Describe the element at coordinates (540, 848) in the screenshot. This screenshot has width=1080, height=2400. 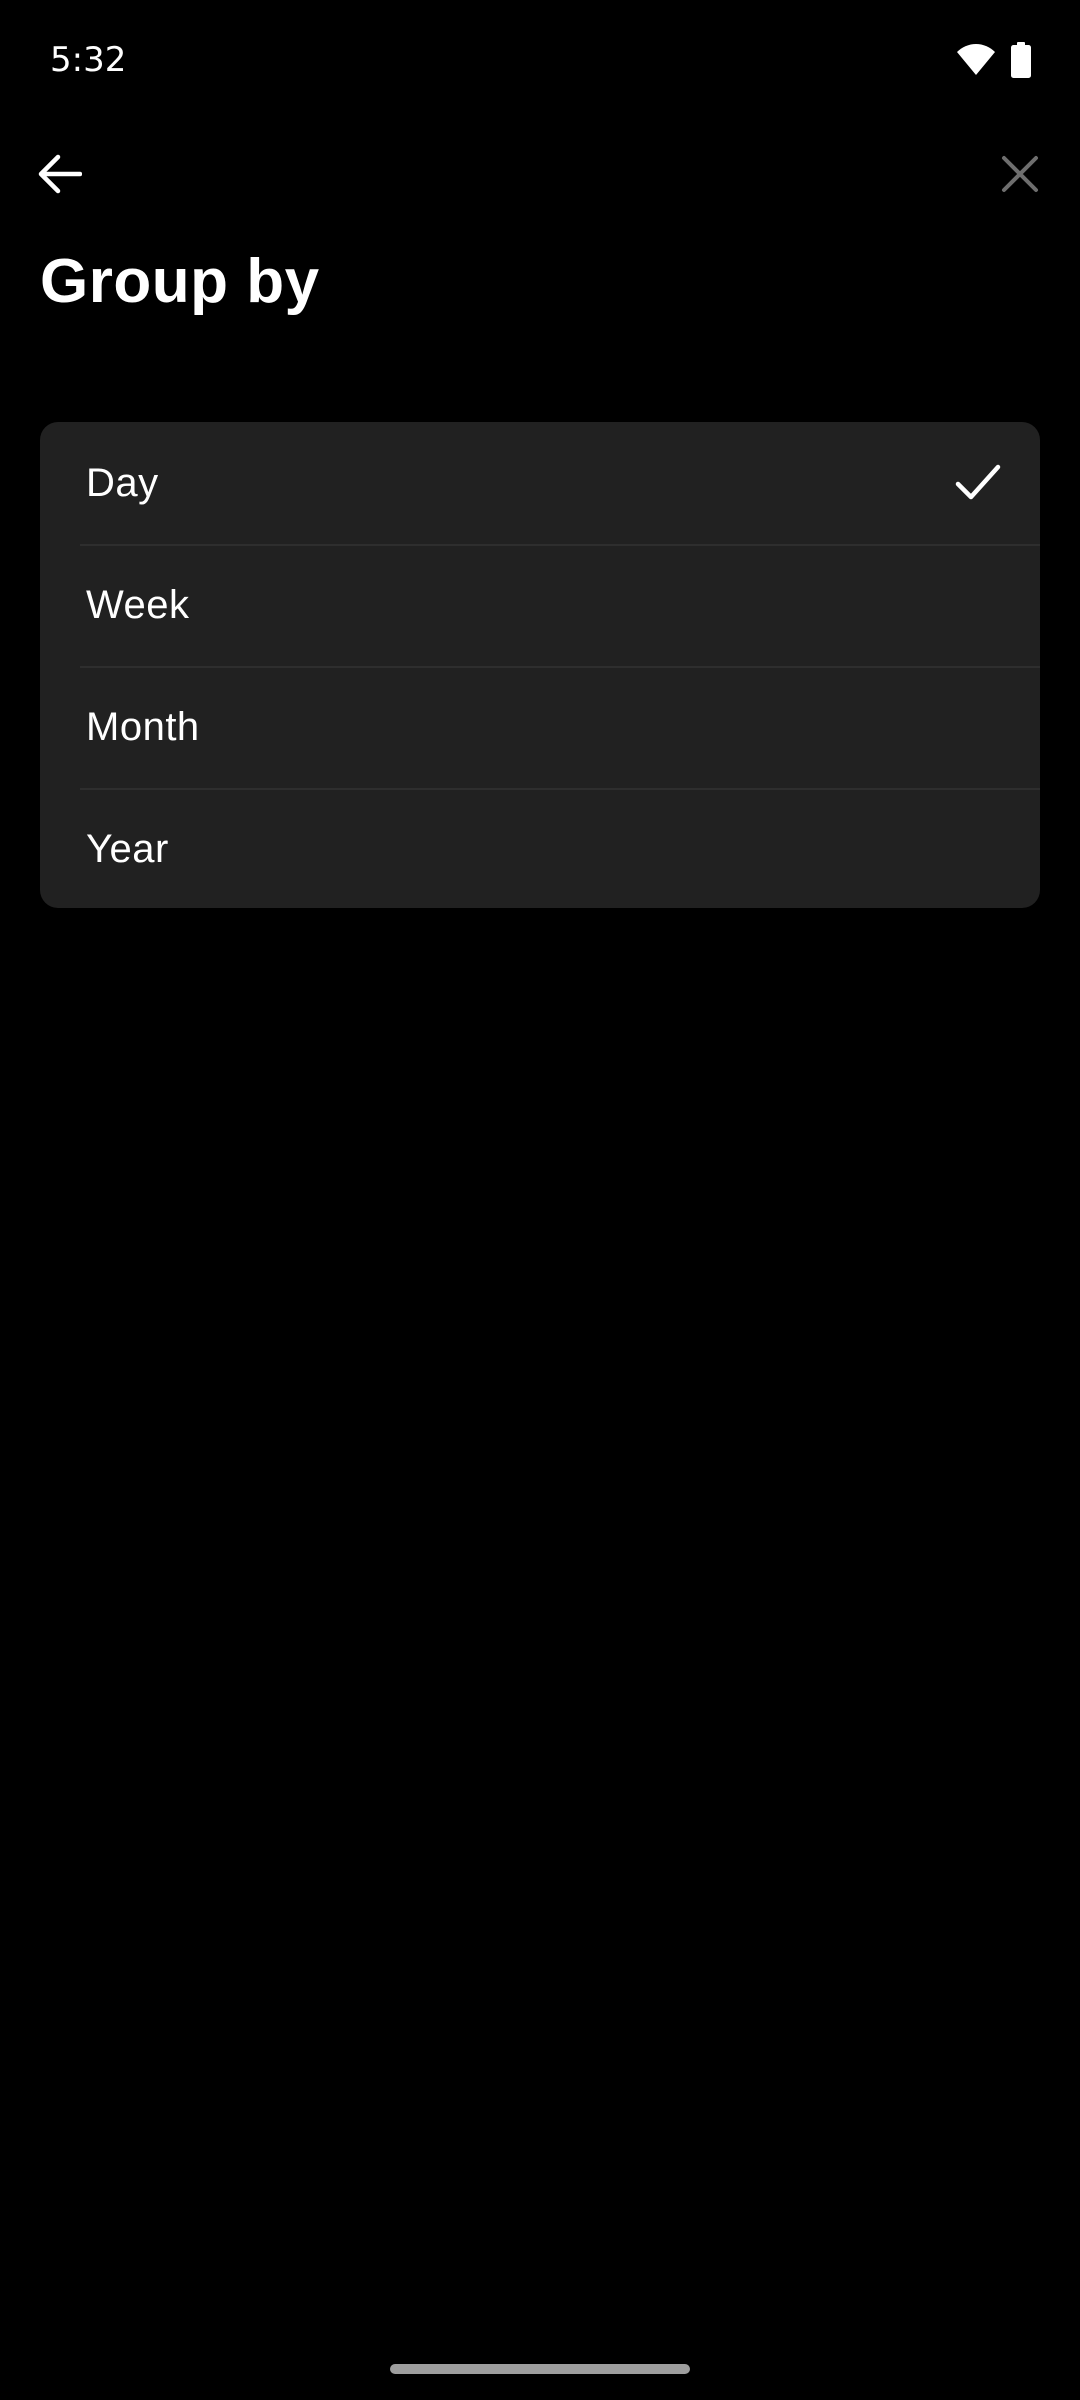
I see `option-year: Year` at that location.